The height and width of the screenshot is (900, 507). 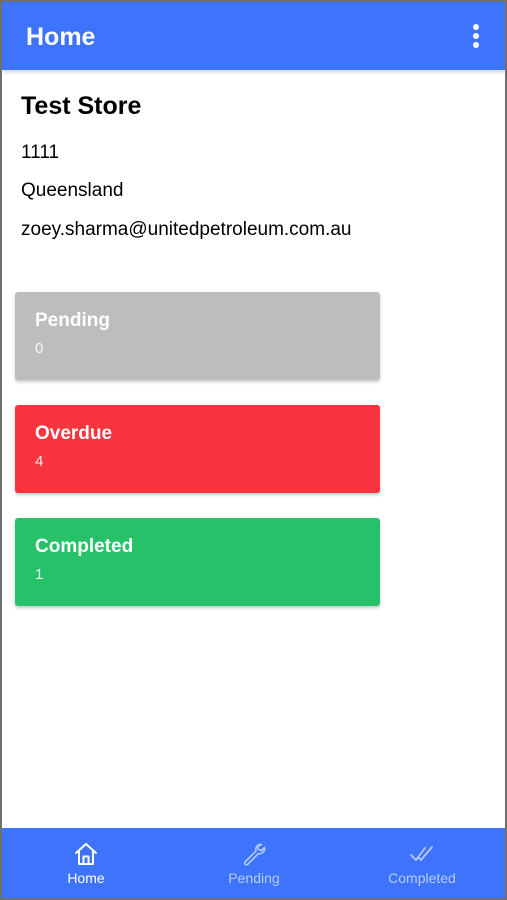 What do you see at coordinates (39, 348) in the screenshot?
I see `pending-card-count: 0` at bounding box center [39, 348].